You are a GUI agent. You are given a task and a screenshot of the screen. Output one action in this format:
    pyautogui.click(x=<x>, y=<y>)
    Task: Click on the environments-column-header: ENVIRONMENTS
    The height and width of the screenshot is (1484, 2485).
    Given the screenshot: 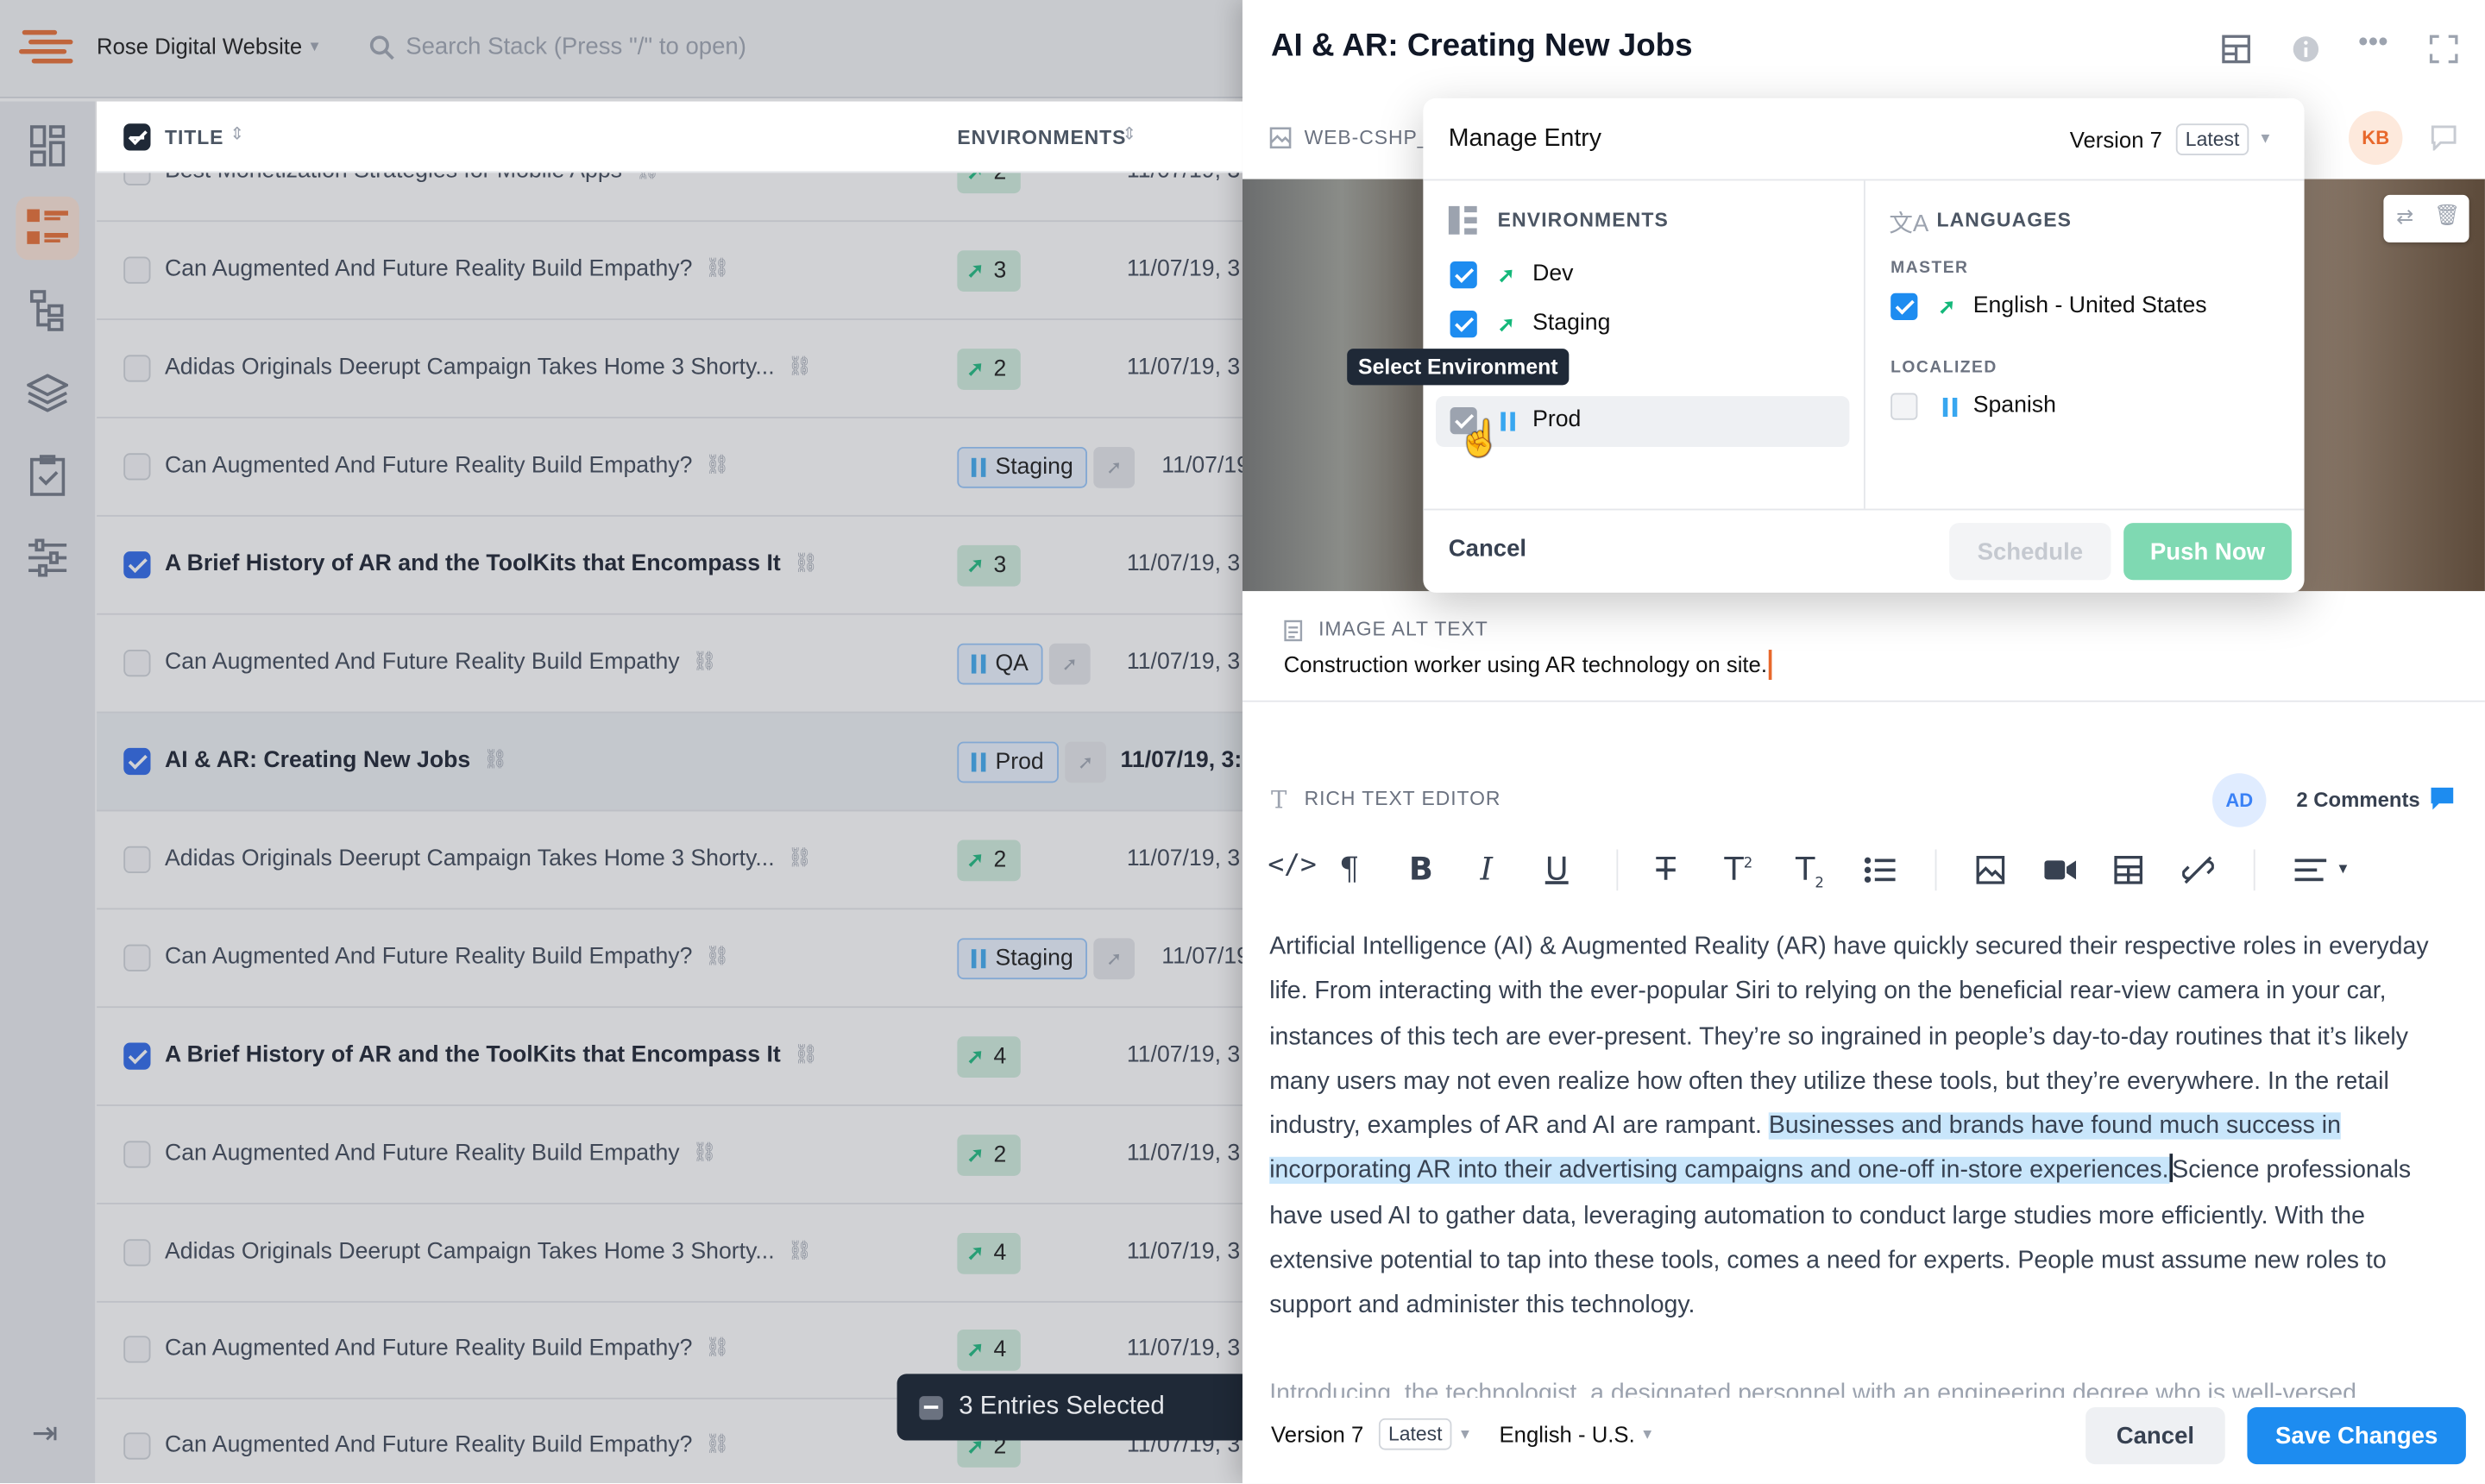 What is the action you would take?
    pyautogui.click(x=1041, y=138)
    